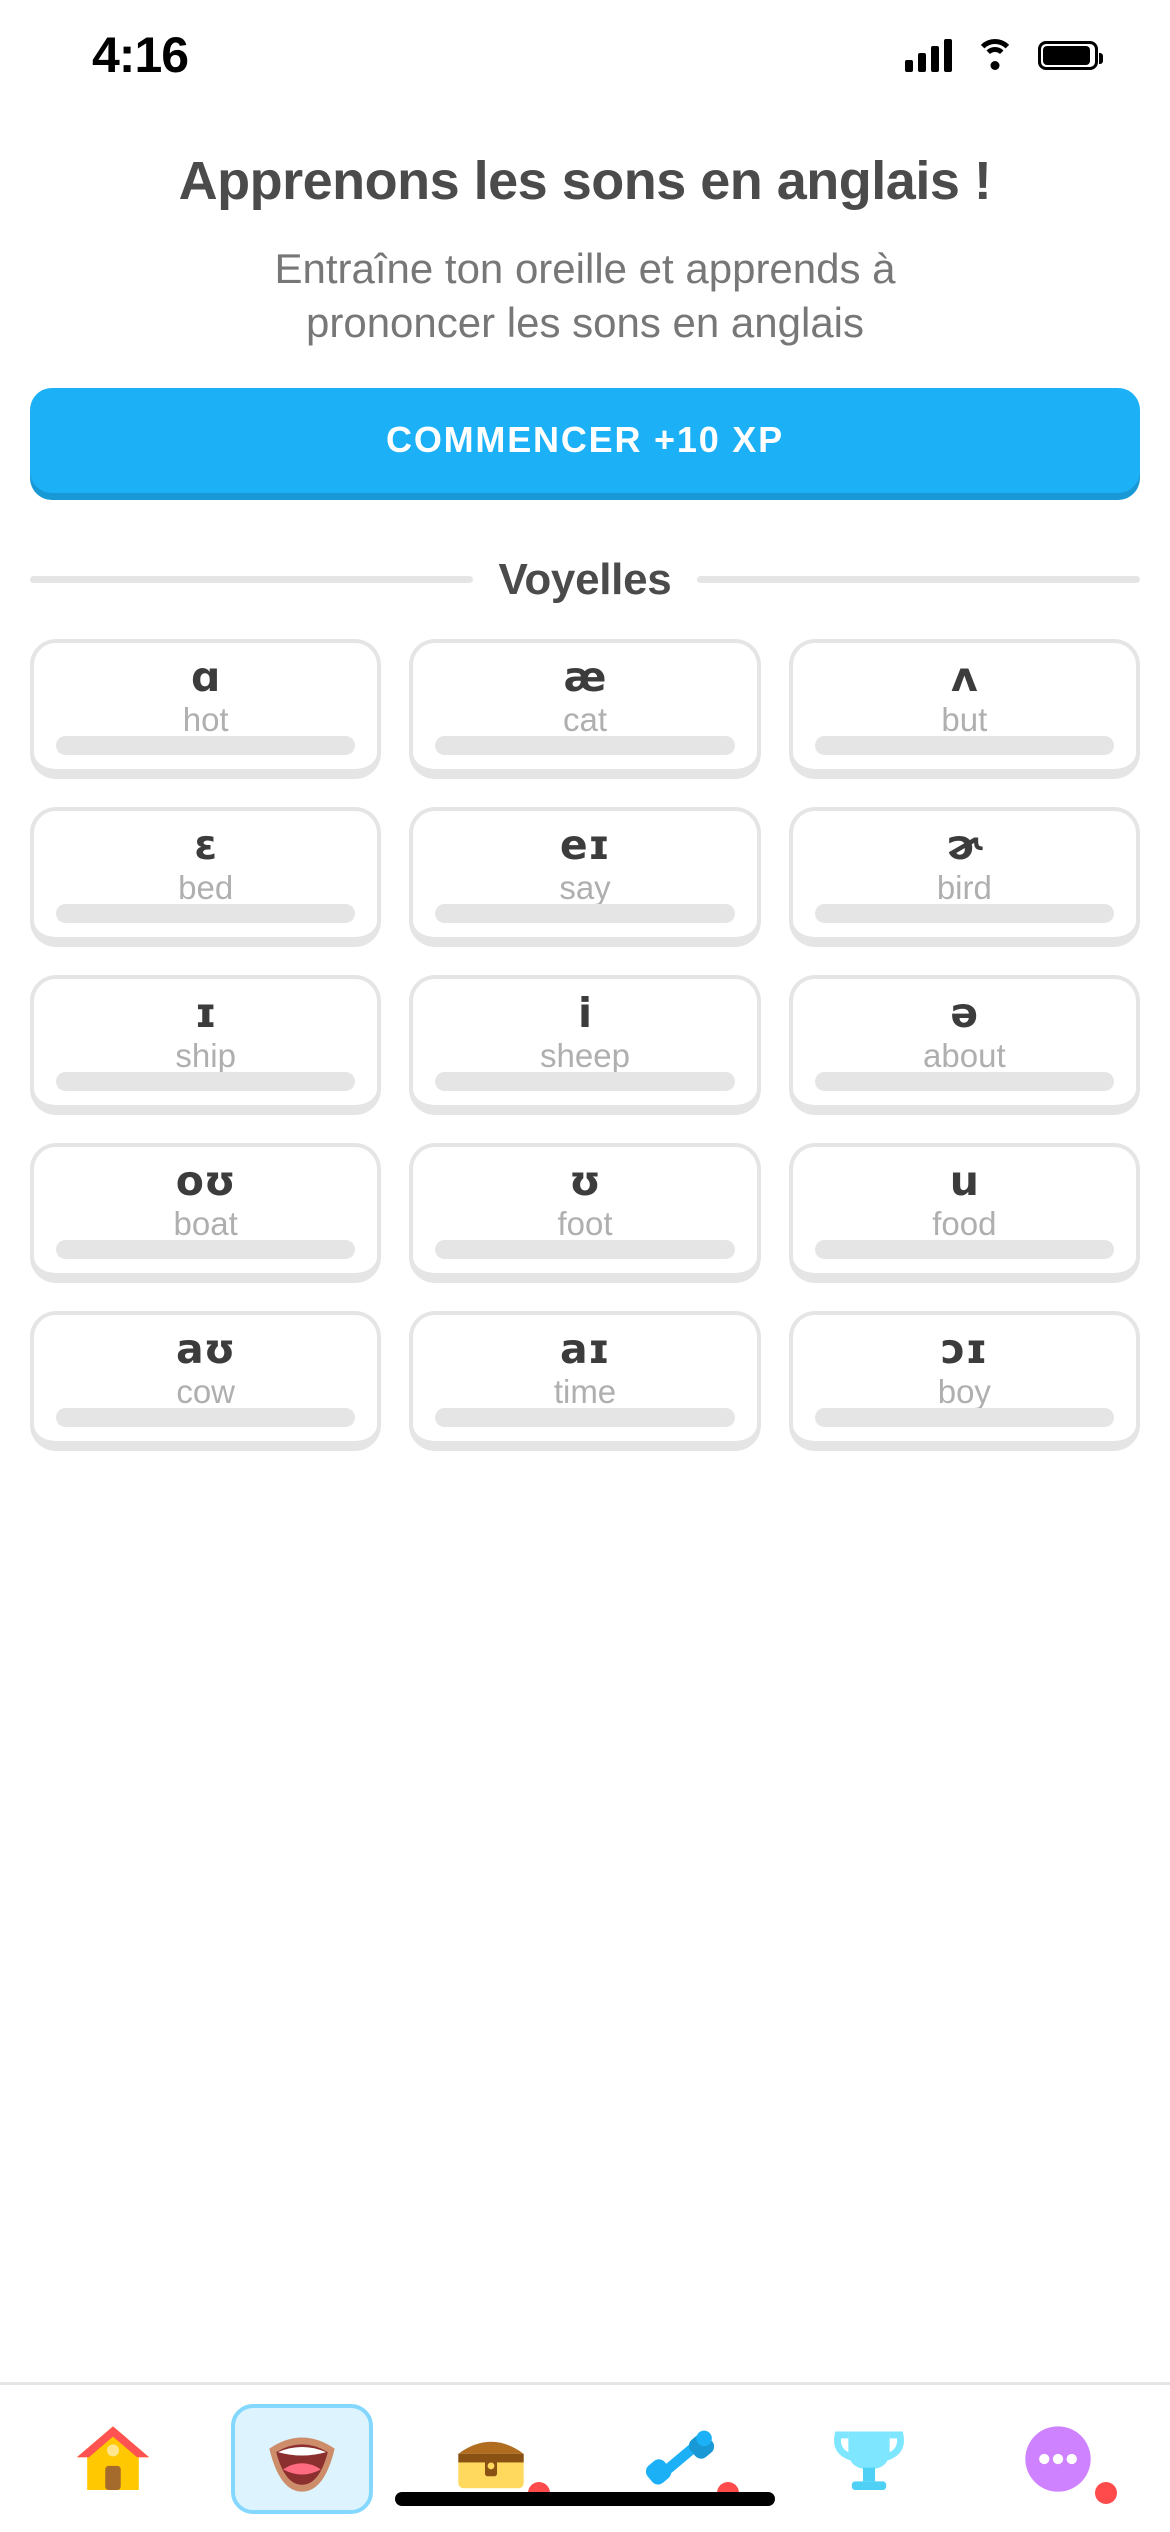 This screenshot has width=1170, height=2532. Describe the element at coordinates (585, 269) in the screenshot. I see `page-subtitle-line-1: Entraîne ton oreille et apprends à` at that location.